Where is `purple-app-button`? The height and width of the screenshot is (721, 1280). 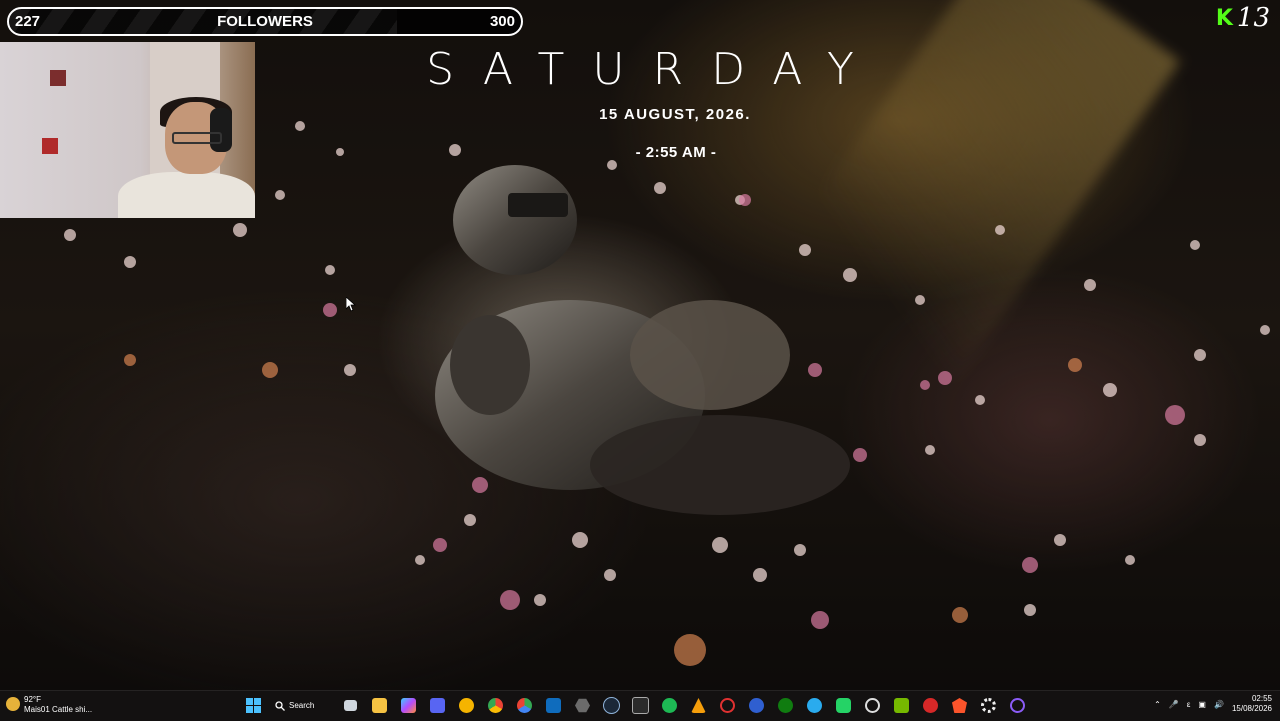
purple-app-button is located at coordinates (1017, 705).